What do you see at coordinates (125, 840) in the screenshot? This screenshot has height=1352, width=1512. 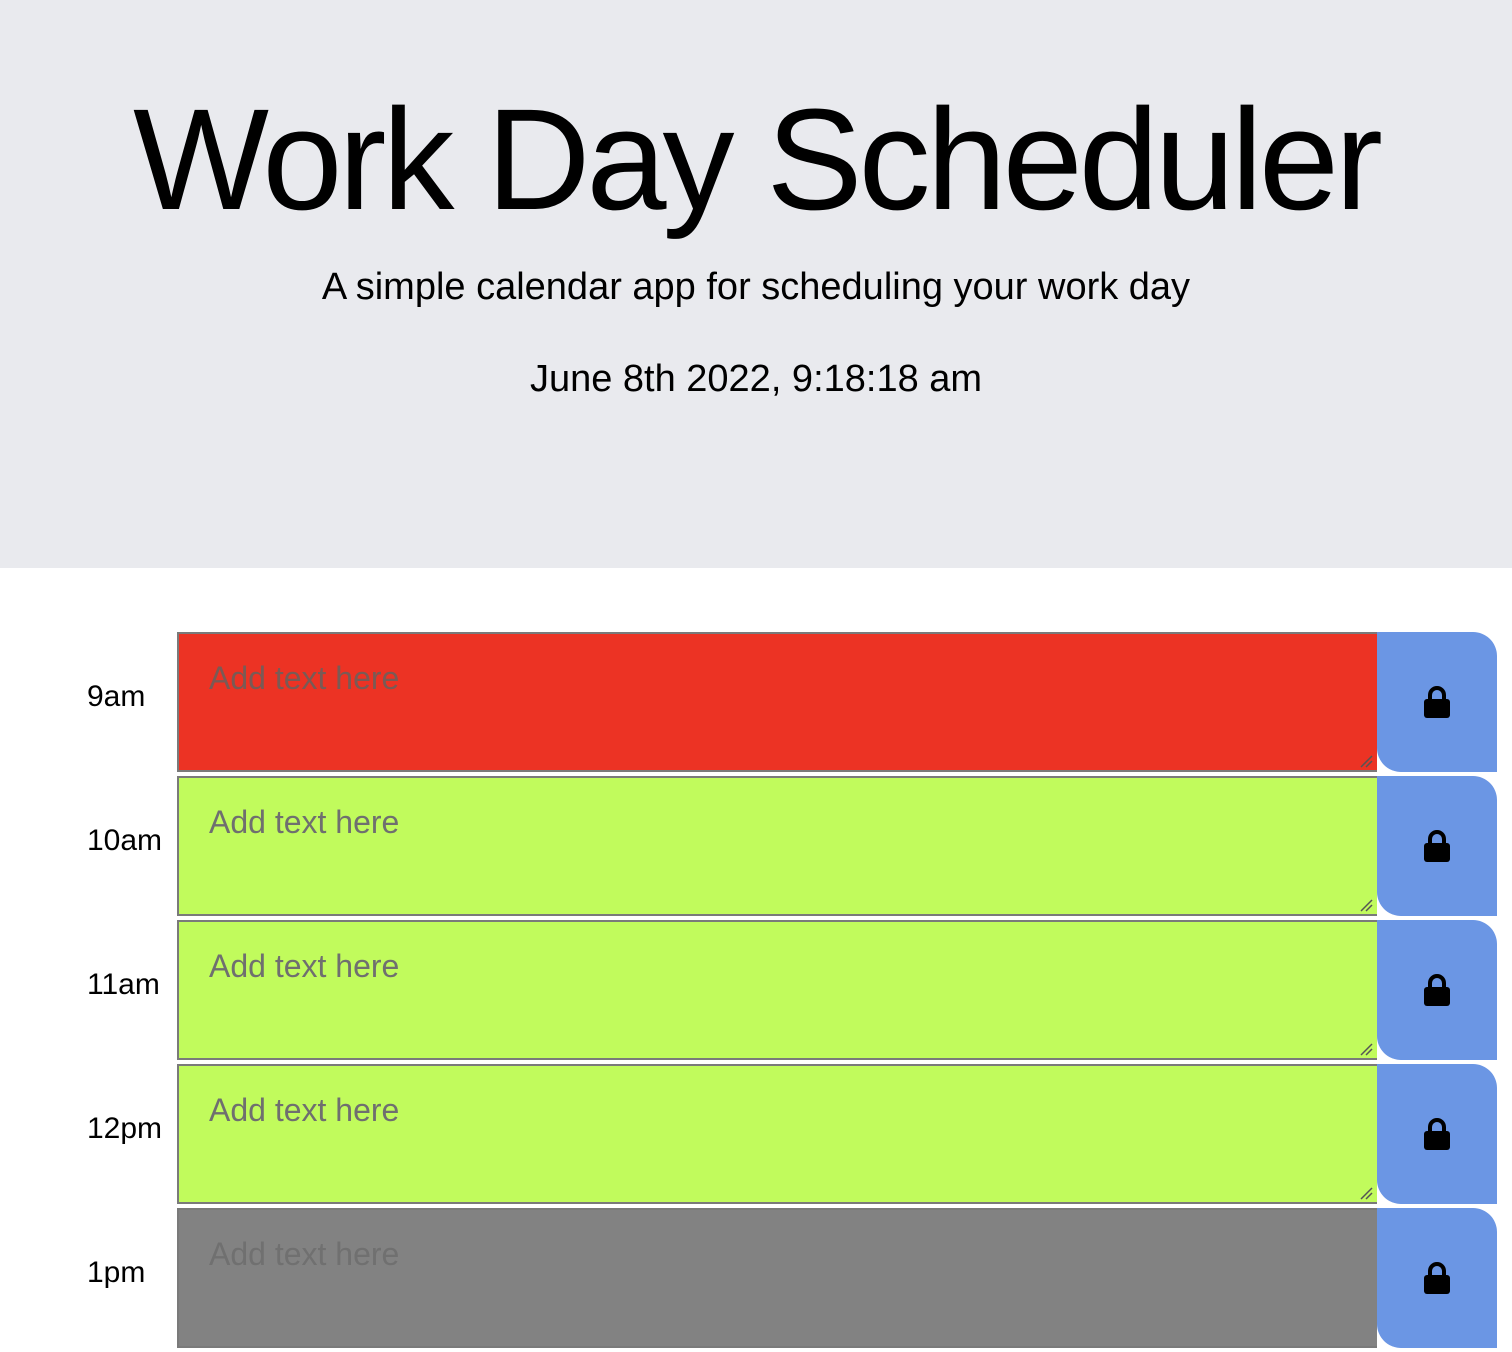 I see `hour-label: 10am` at bounding box center [125, 840].